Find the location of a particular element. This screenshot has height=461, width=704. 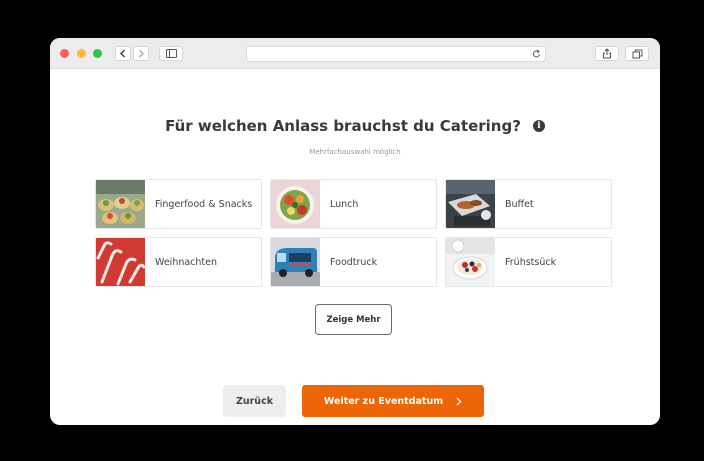

show-more-button: Zeige Mehr is located at coordinates (353, 319).